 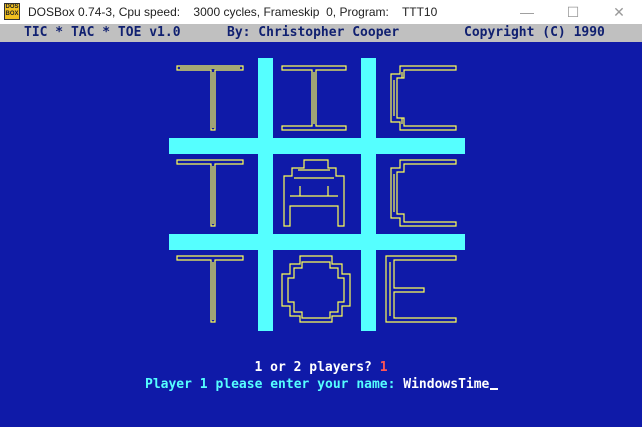 I want to click on letter-c-row1, so click(x=423, y=98).